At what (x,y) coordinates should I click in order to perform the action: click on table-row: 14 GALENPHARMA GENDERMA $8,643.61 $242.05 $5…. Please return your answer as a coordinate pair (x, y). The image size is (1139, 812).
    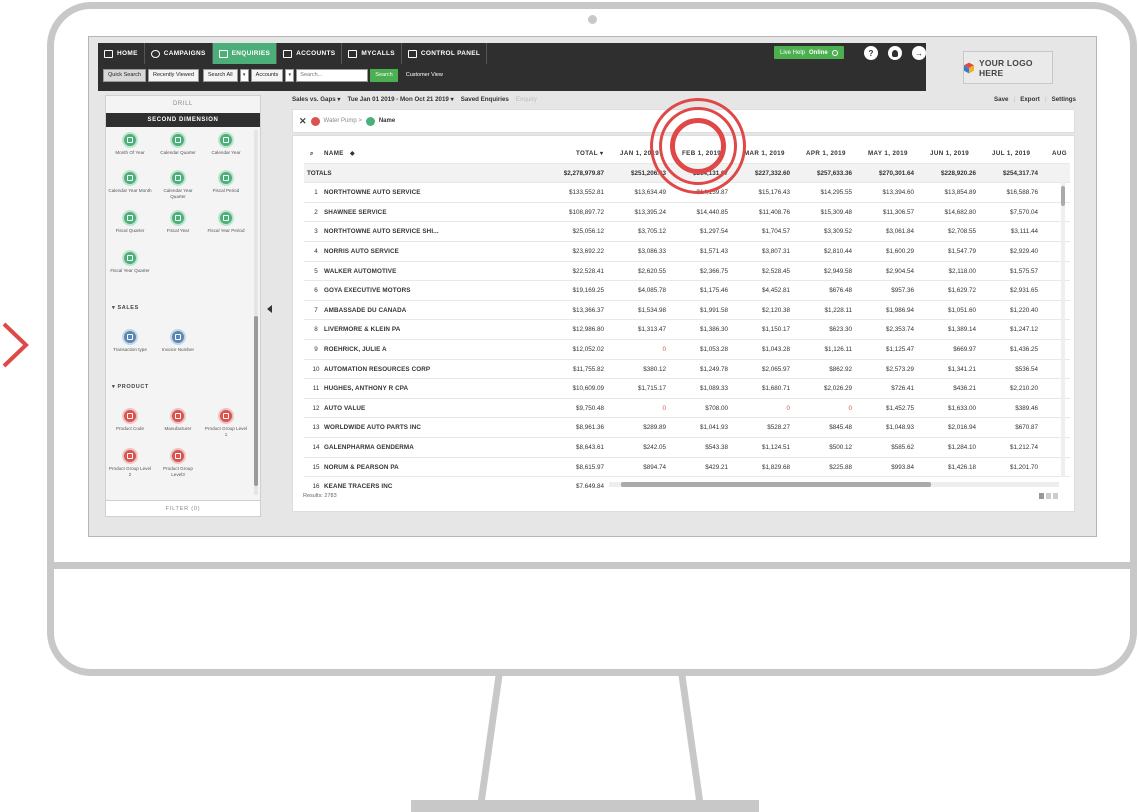
    Looking at the image, I should click on (687, 448).